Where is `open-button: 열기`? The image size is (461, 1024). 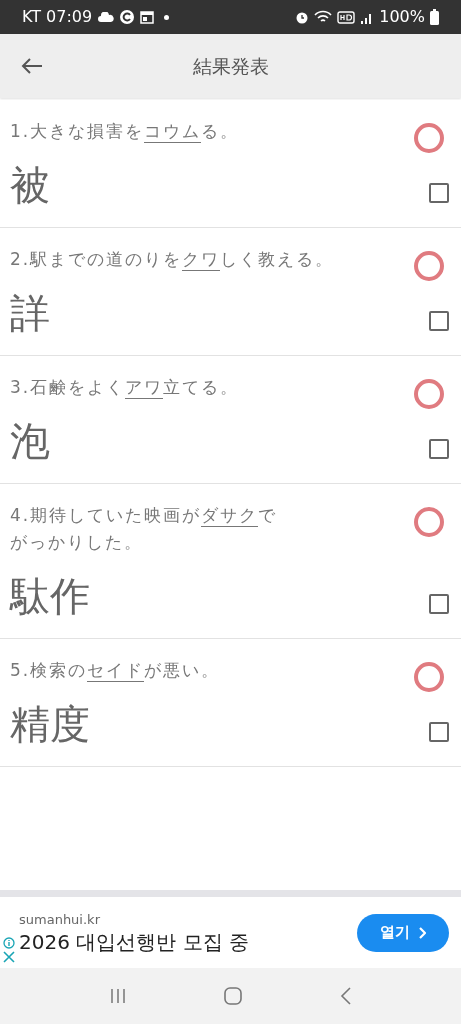 open-button: 열기 is located at coordinates (403, 932).